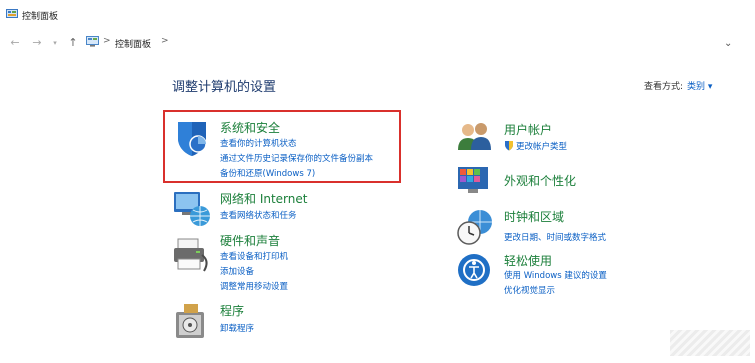  I want to click on link-change-account-type: 更改帐户类型, so click(541, 146).